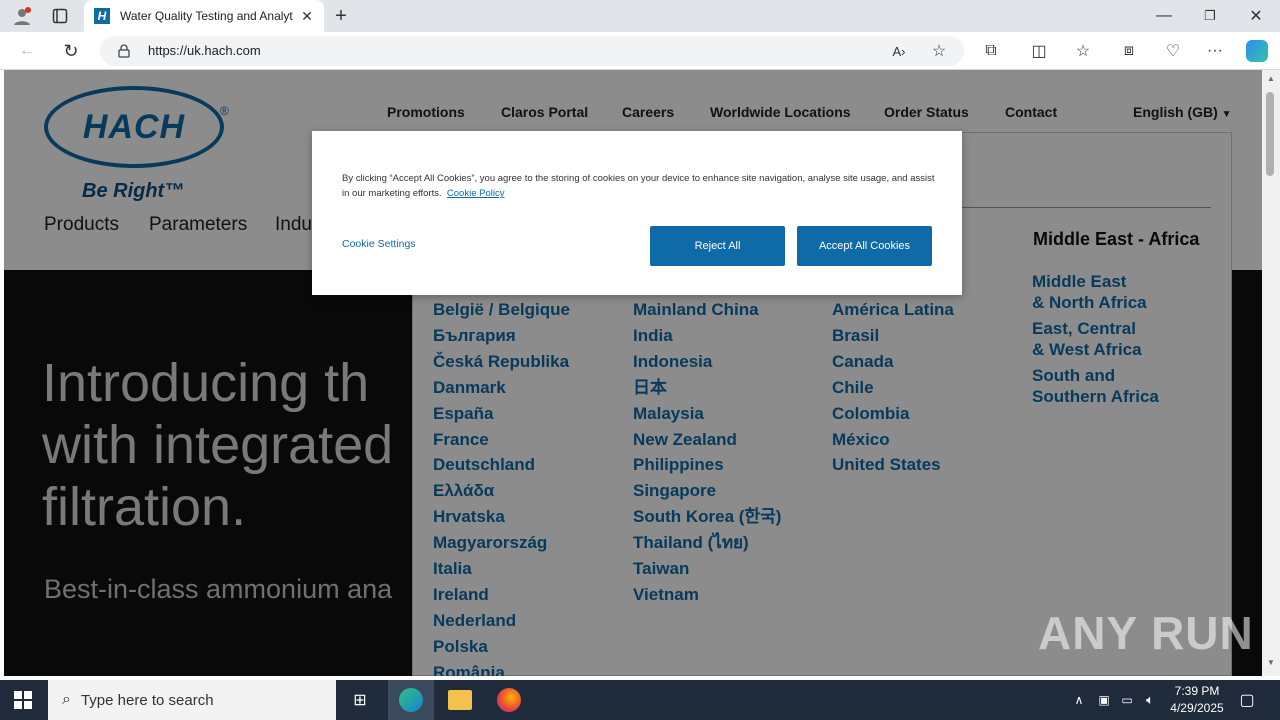 This screenshot has height=720, width=1280. What do you see at coordinates (66, 699) in the screenshot?
I see `search-icon: ⌕` at bounding box center [66, 699].